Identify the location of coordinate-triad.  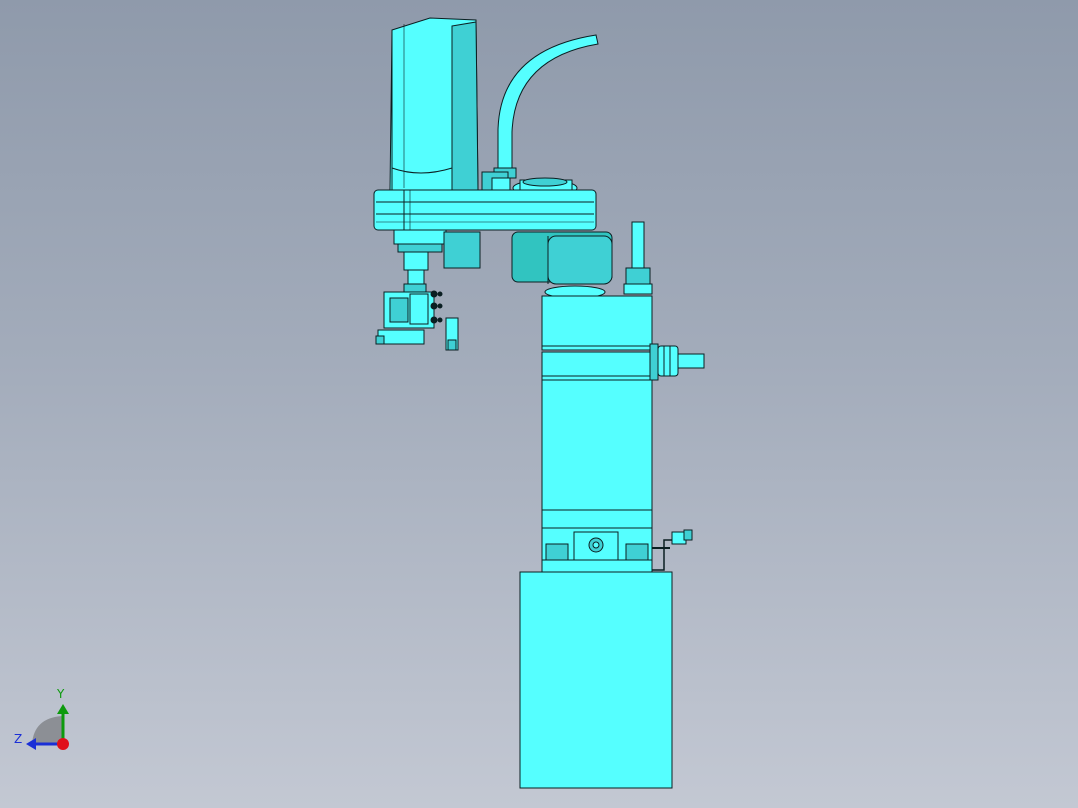
(47, 727).